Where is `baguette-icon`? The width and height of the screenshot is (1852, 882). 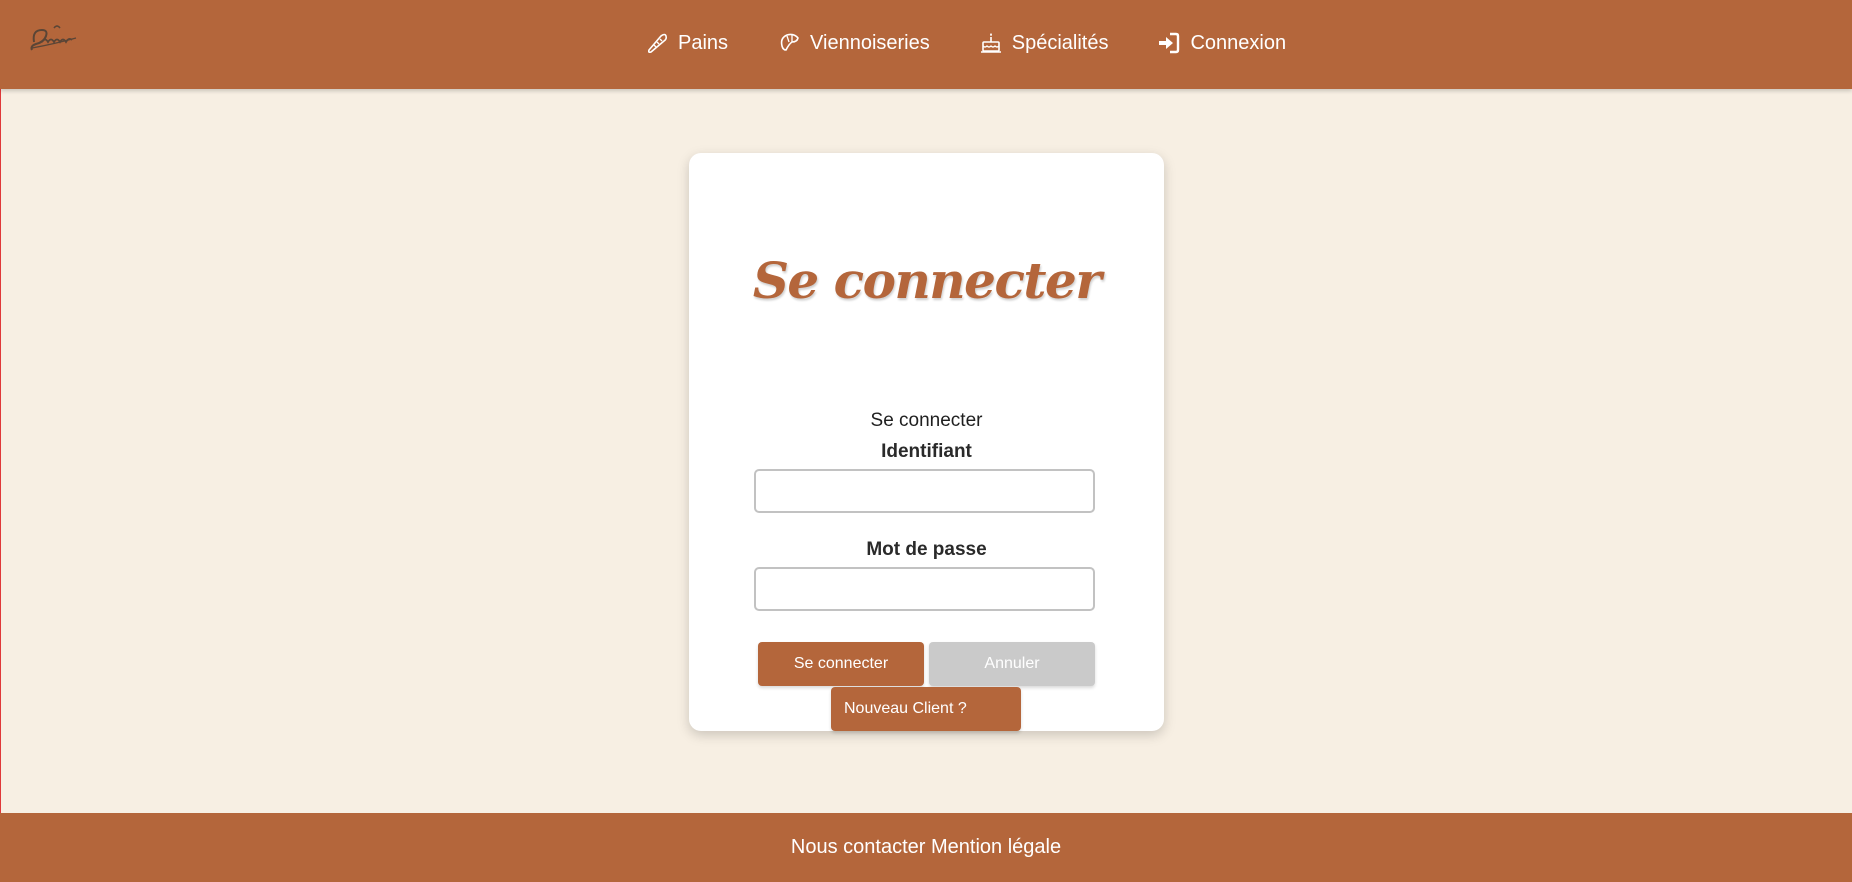 baguette-icon is located at coordinates (657, 43).